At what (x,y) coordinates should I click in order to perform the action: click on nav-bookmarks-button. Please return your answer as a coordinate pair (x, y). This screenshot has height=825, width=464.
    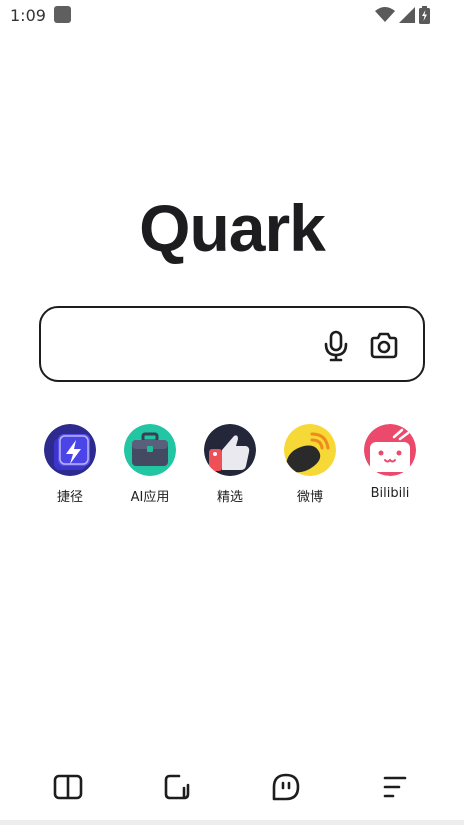
    Looking at the image, I should click on (68, 787).